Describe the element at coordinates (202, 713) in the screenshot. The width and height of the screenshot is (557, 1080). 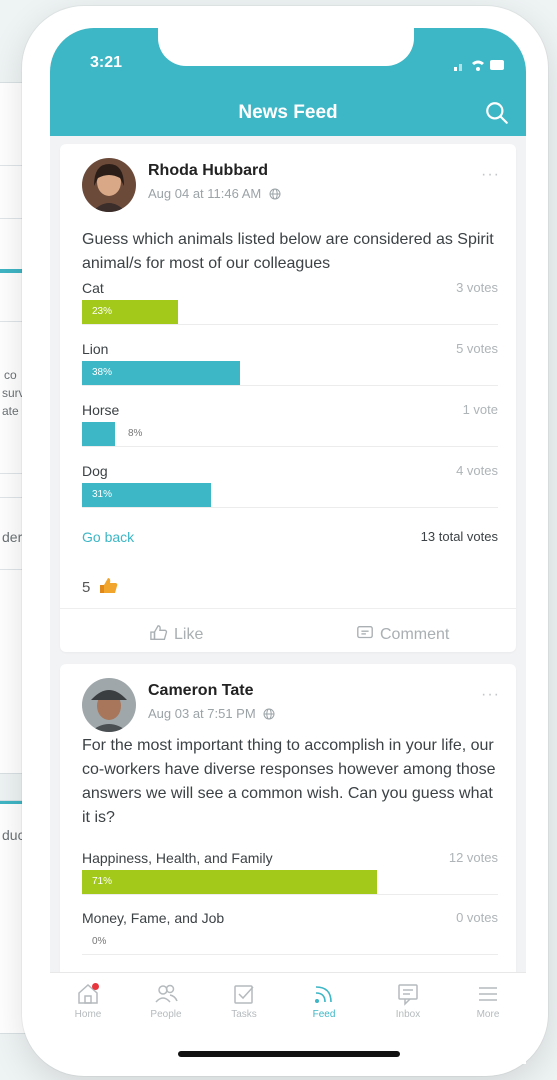
I see `timestamp-text: Aug 03 at 7:51 PM` at that location.